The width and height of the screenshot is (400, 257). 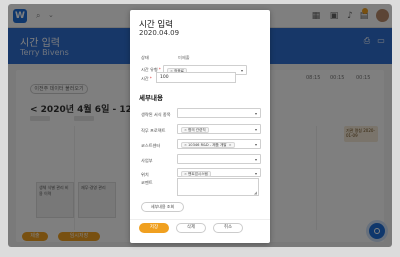 I want to click on project-chip-text: 협의 관련직, so click(x=197, y=129).